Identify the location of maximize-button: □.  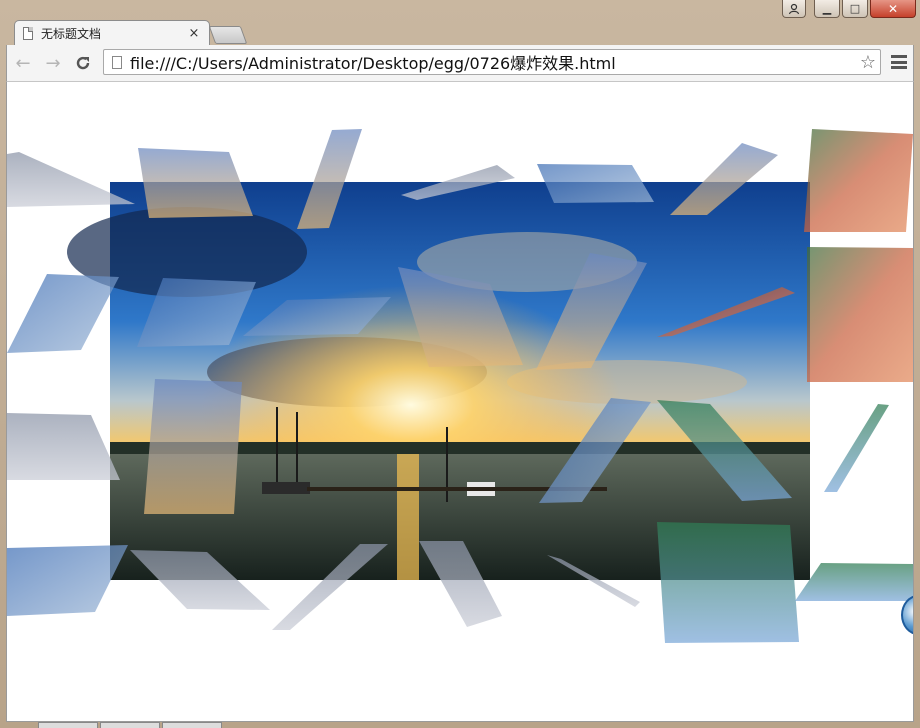
(855, 9).